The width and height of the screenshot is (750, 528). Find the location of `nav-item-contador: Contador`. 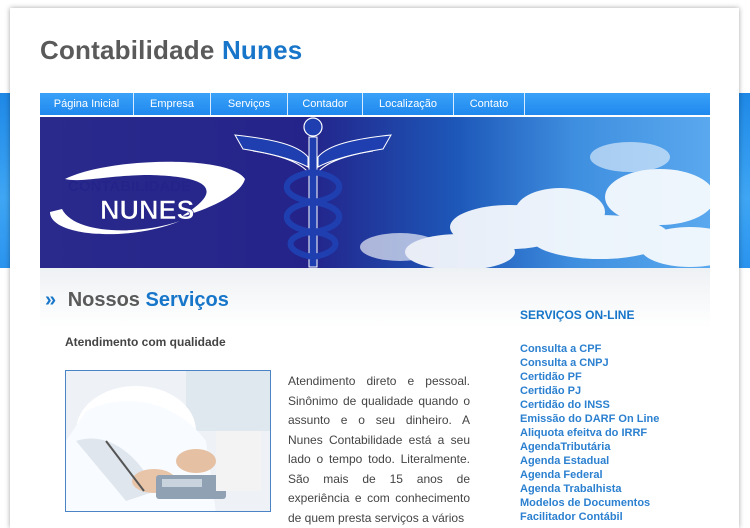

nav-item-contador: Contador is located at coordinates (325, 104).